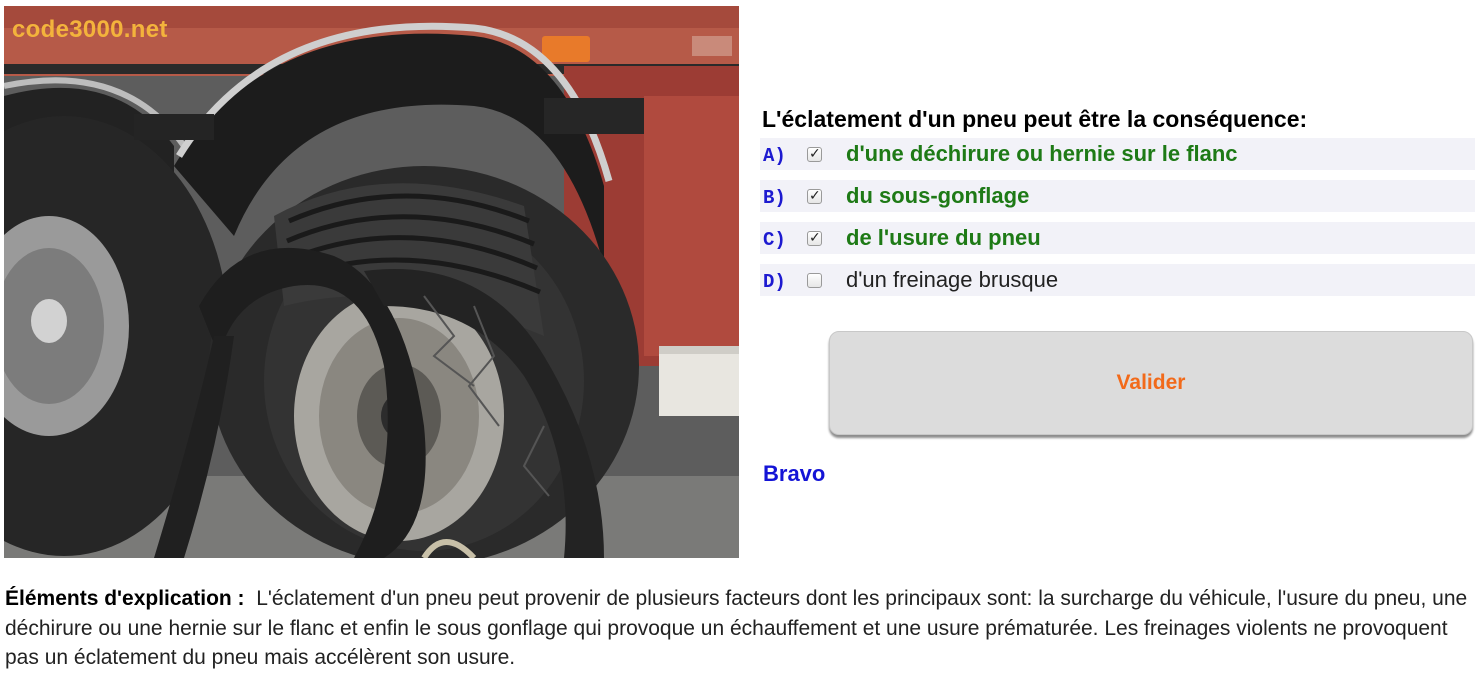 This screenshot has width=1479, height=679. Describe the element at coordinates (938, 195) in the screenshot. I see `answer-text: du sous-gonflage` at that location.